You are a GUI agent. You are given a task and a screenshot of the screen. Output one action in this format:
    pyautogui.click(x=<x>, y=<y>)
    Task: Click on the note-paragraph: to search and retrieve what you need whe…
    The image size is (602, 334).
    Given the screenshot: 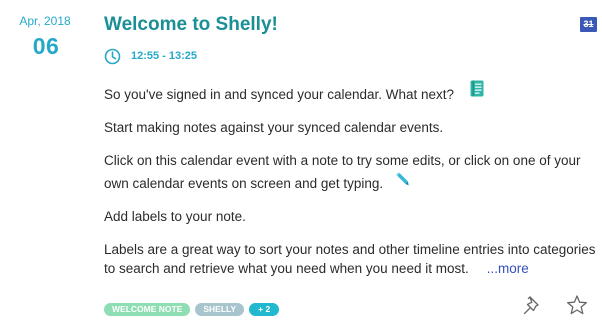 What is the action you would take?
    pyautogui.click(x=316, y=269)
    